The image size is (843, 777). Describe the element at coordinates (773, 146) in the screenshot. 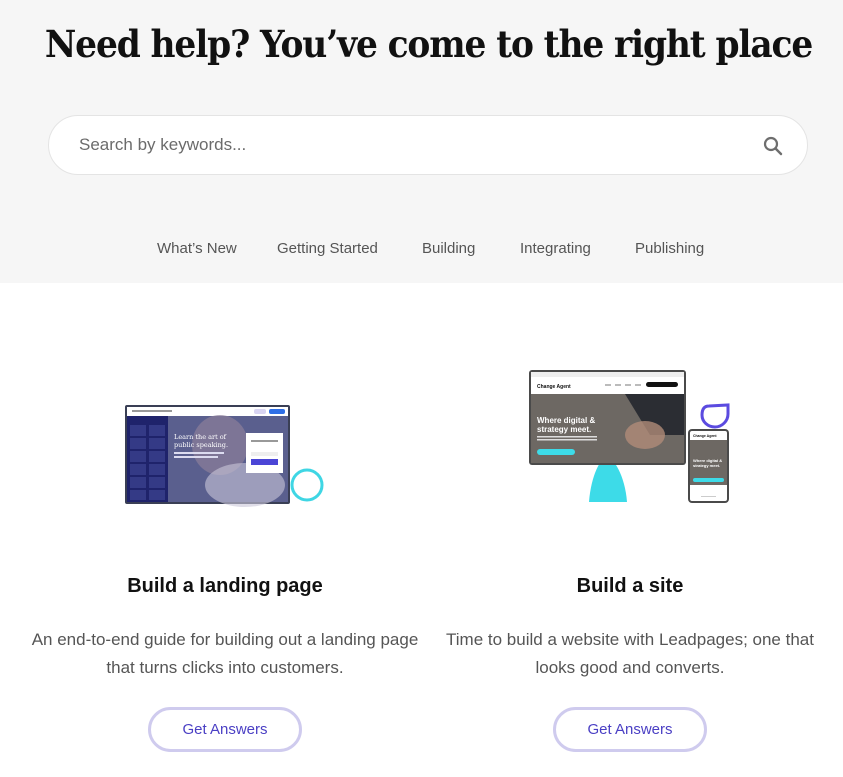

I see `search-icon` at that location.